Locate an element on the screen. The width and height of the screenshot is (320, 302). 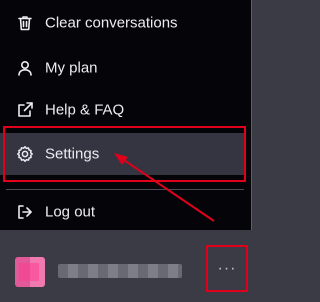
ellipsis-icon: ··· is located at coordinates (227, 268).